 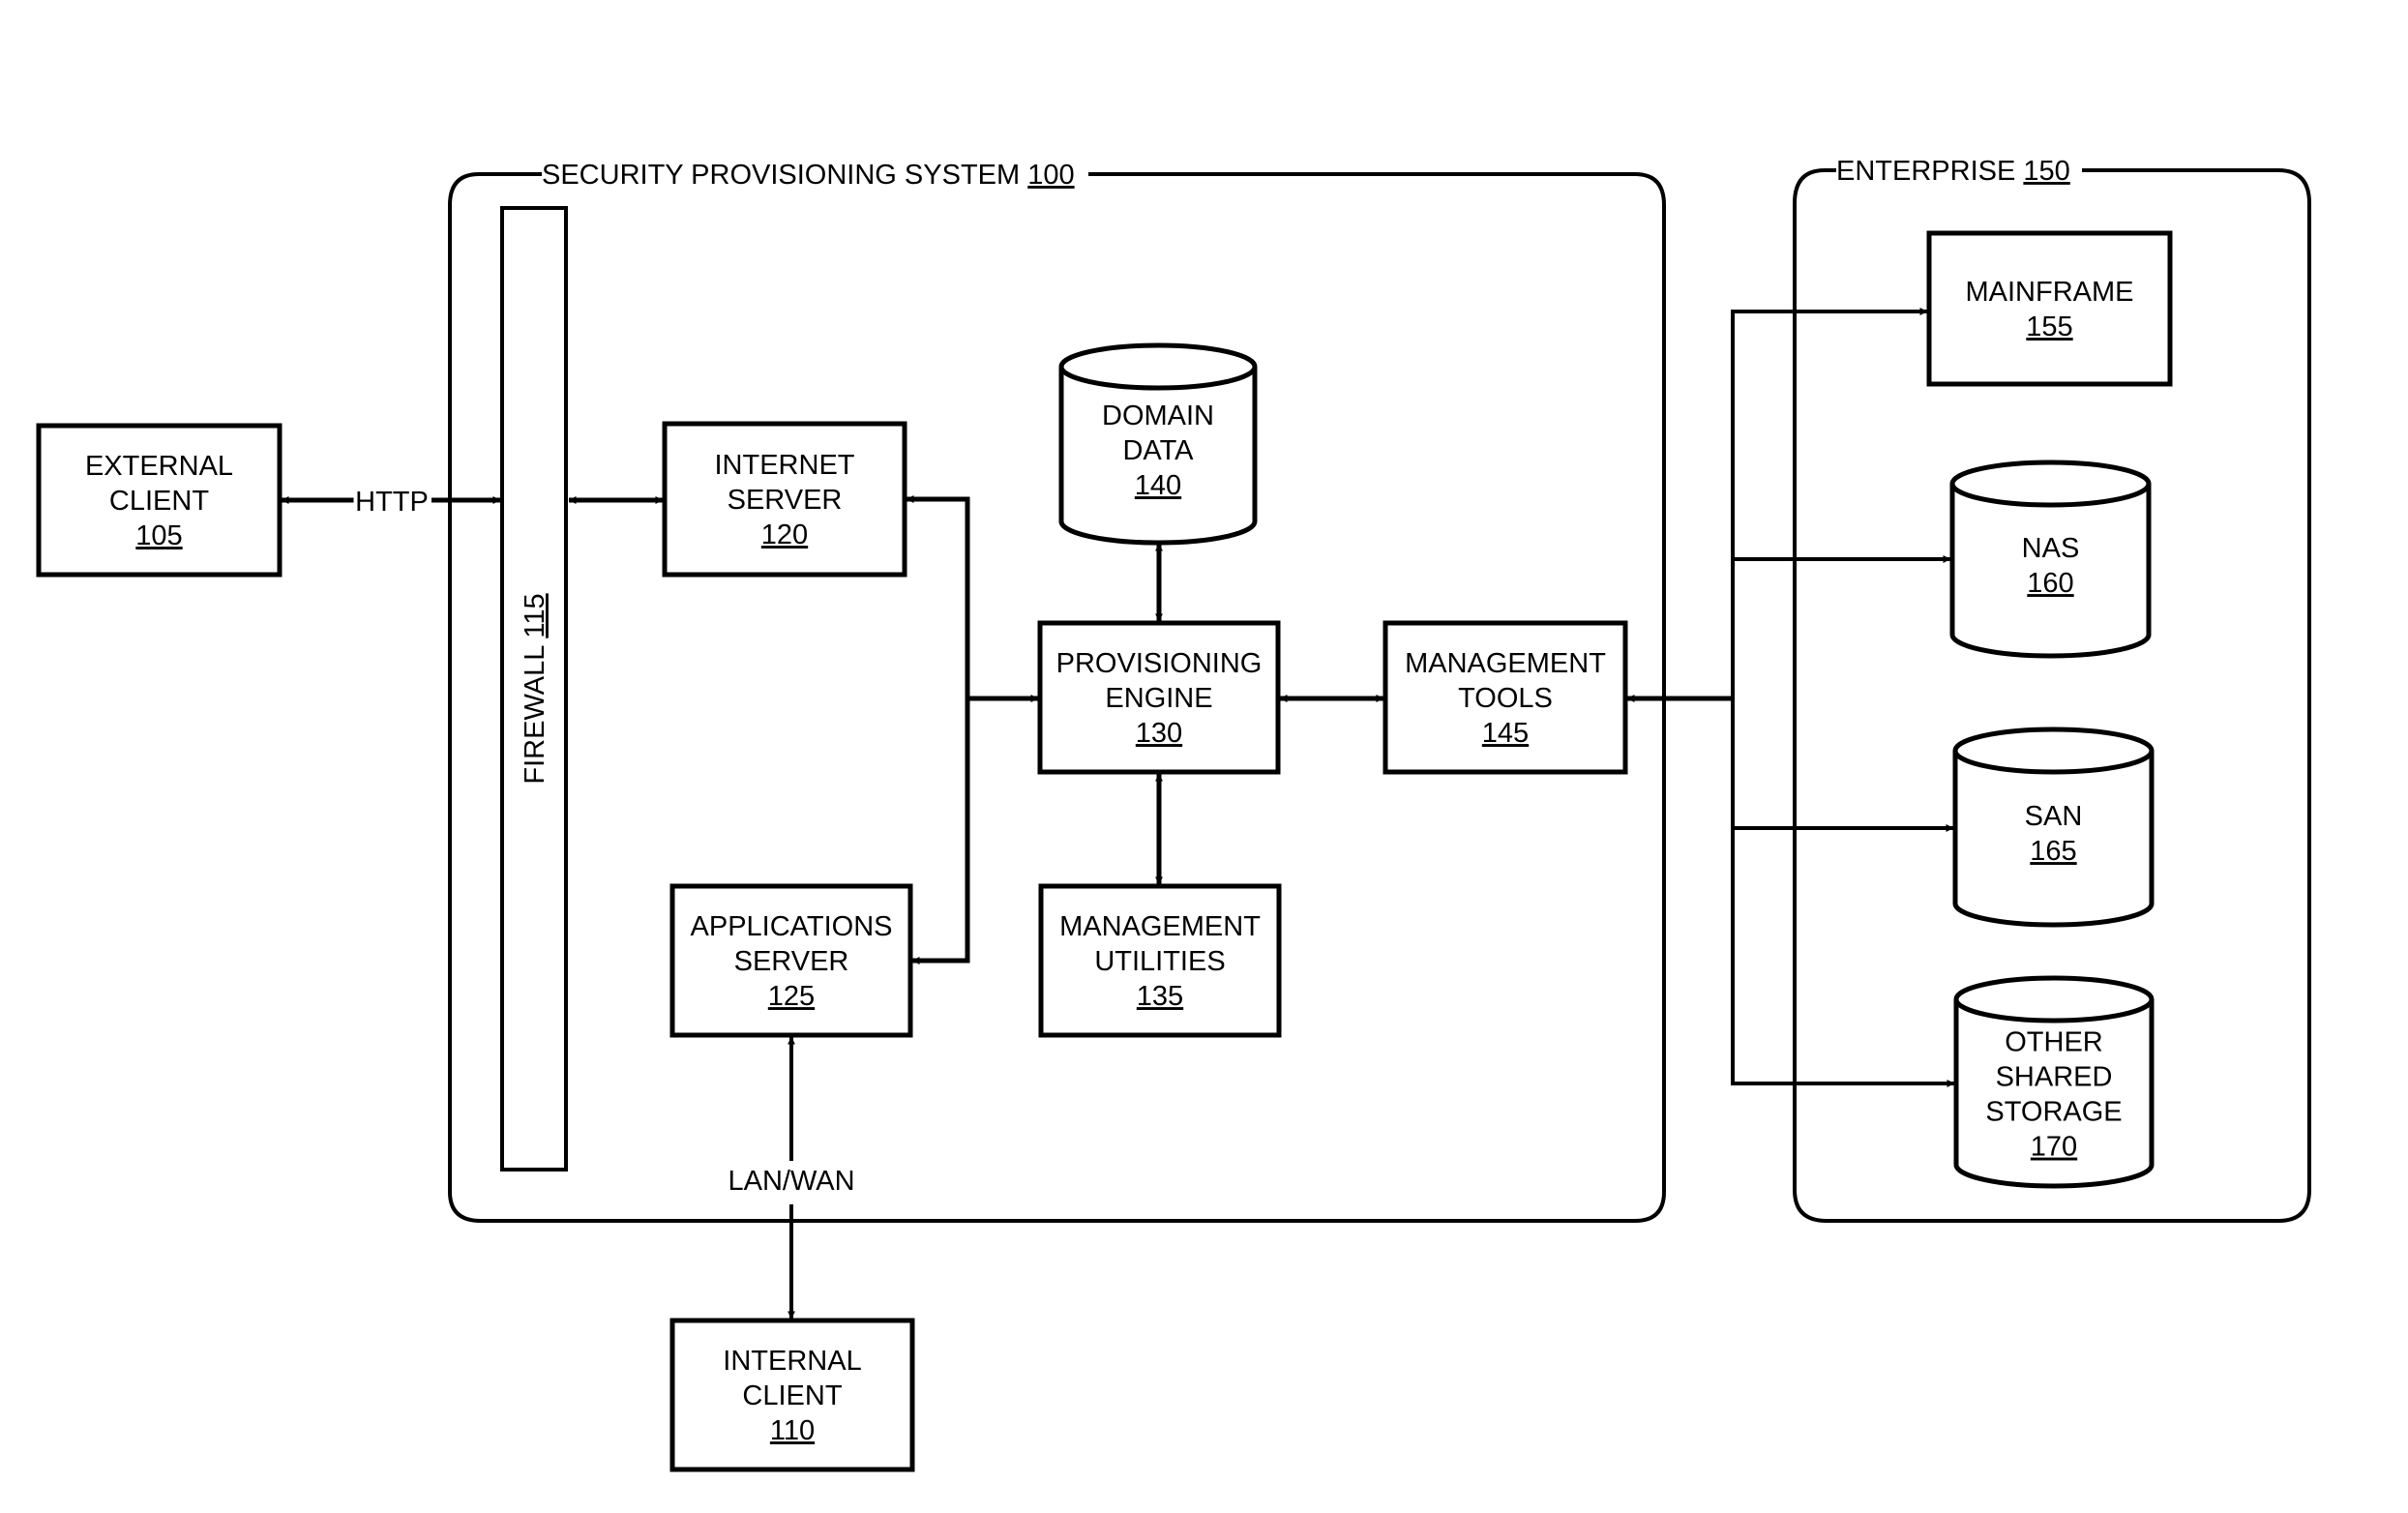 I want to click on provisioning-engine-130: PROVISIONING ENGINE 130, so click(x=1159, y=697).